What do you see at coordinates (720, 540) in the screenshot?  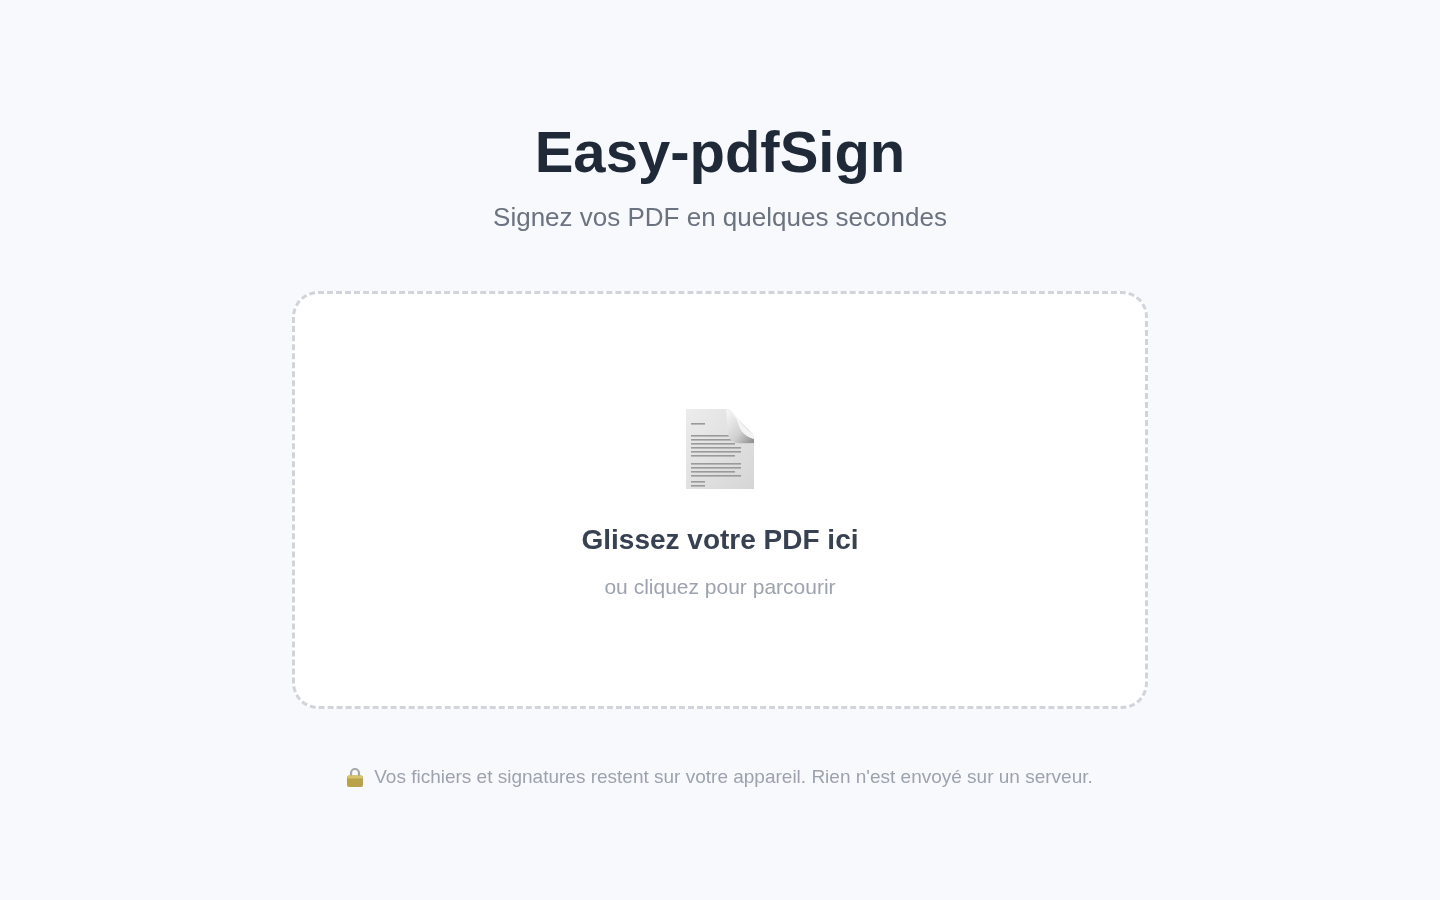 I see `dropzone-title: Glissez votre PDF ici` at bounding box center [720, 540].